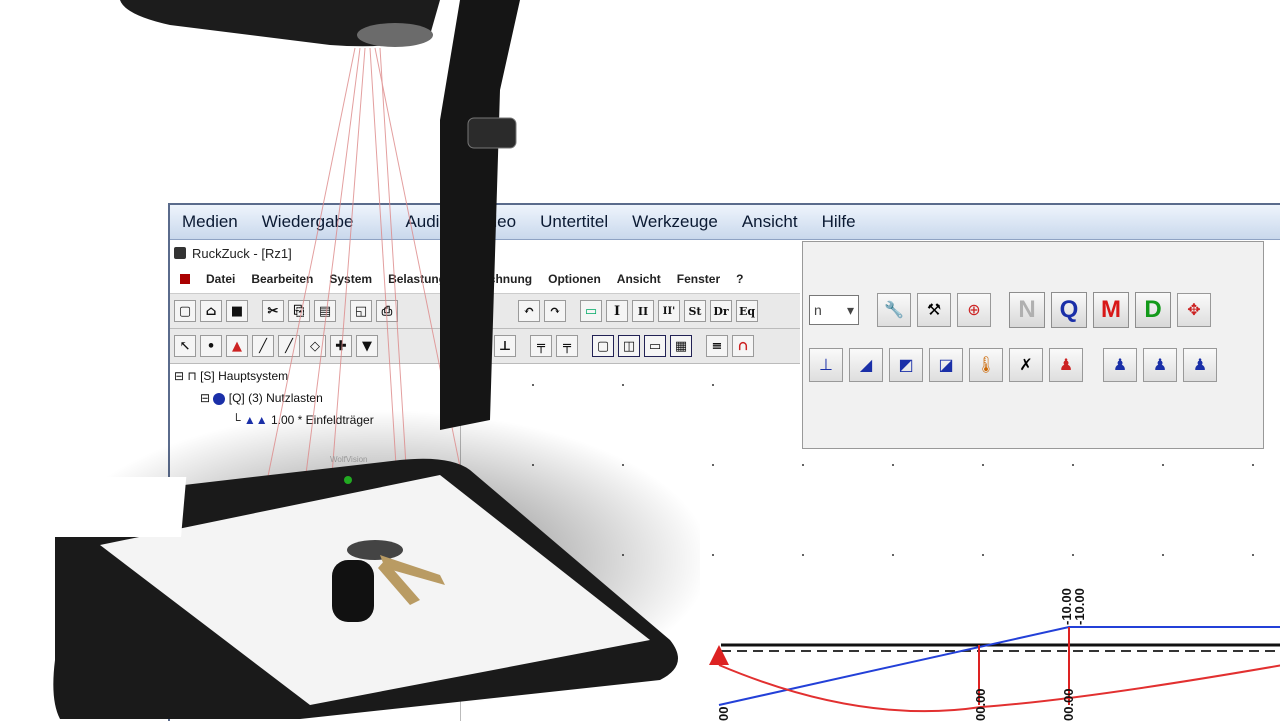 This screenshot has width=1280, height=721. I want to click on result-m-button: M, so click(1111, 310).